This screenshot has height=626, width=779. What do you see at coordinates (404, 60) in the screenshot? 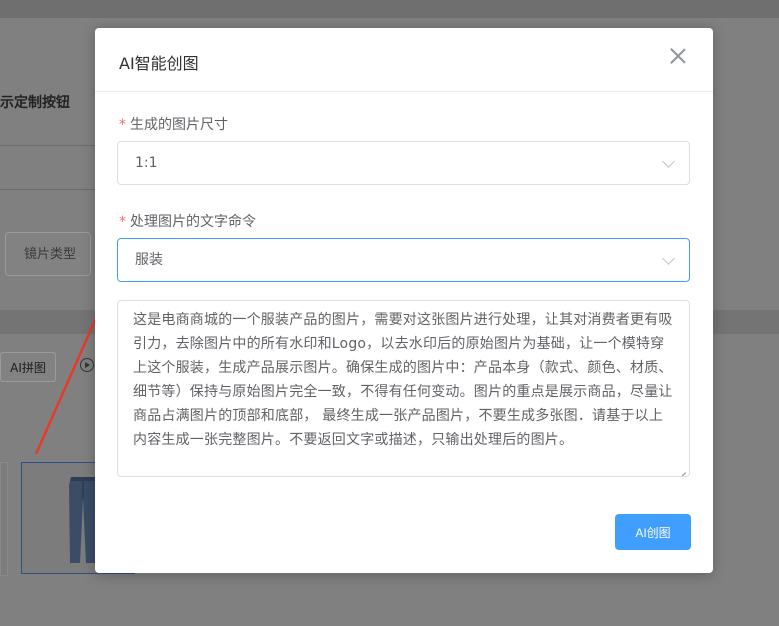
I see `dialog-header: AI智能创图` at bounding box center [404, 60].